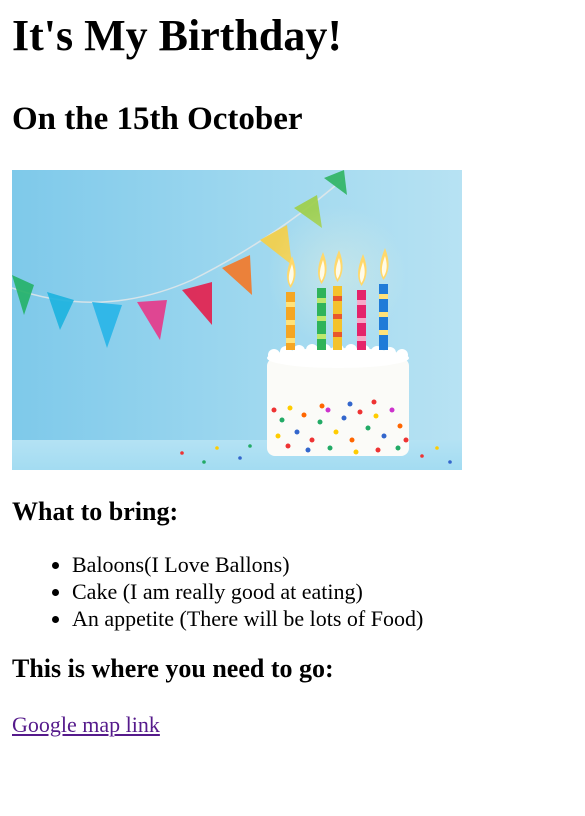 The height and width of the screenshot is (816, 585). I want to click on page-title: It's My Birthday!, so click(177, 35).